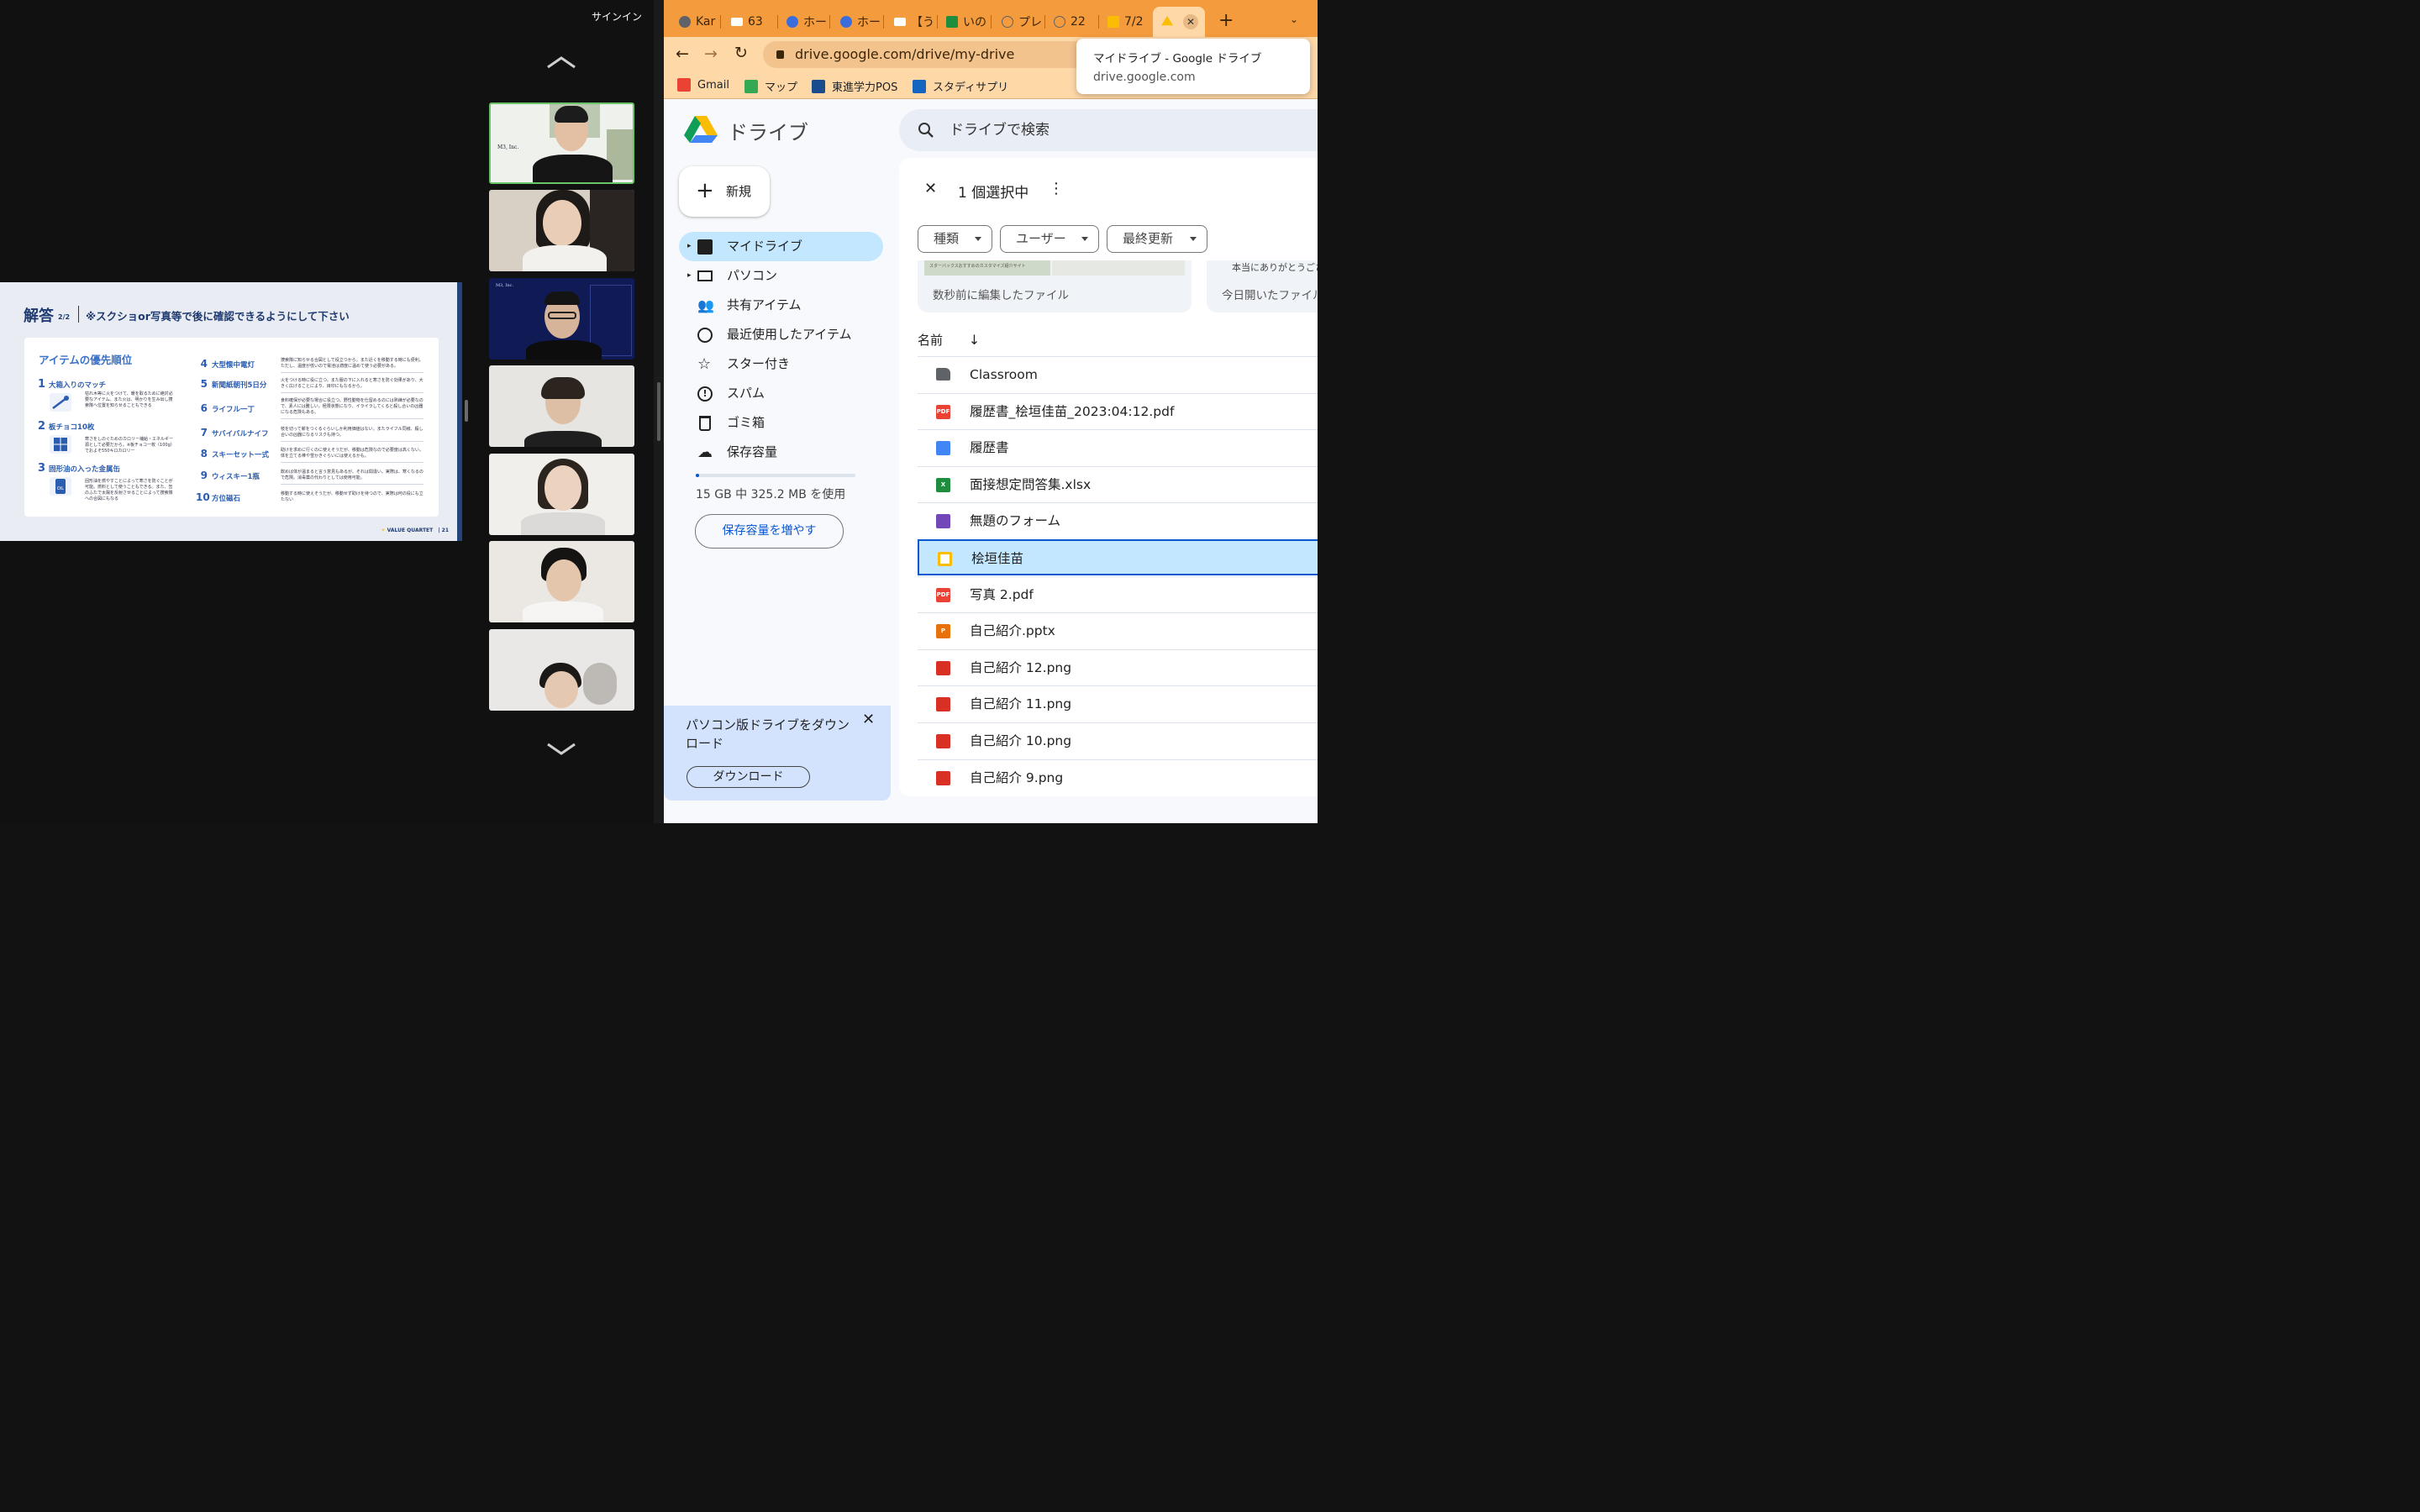  Describe the element at coordinates (1118, 374) in the screenshot. I see `file-row: Classroom` at that location.